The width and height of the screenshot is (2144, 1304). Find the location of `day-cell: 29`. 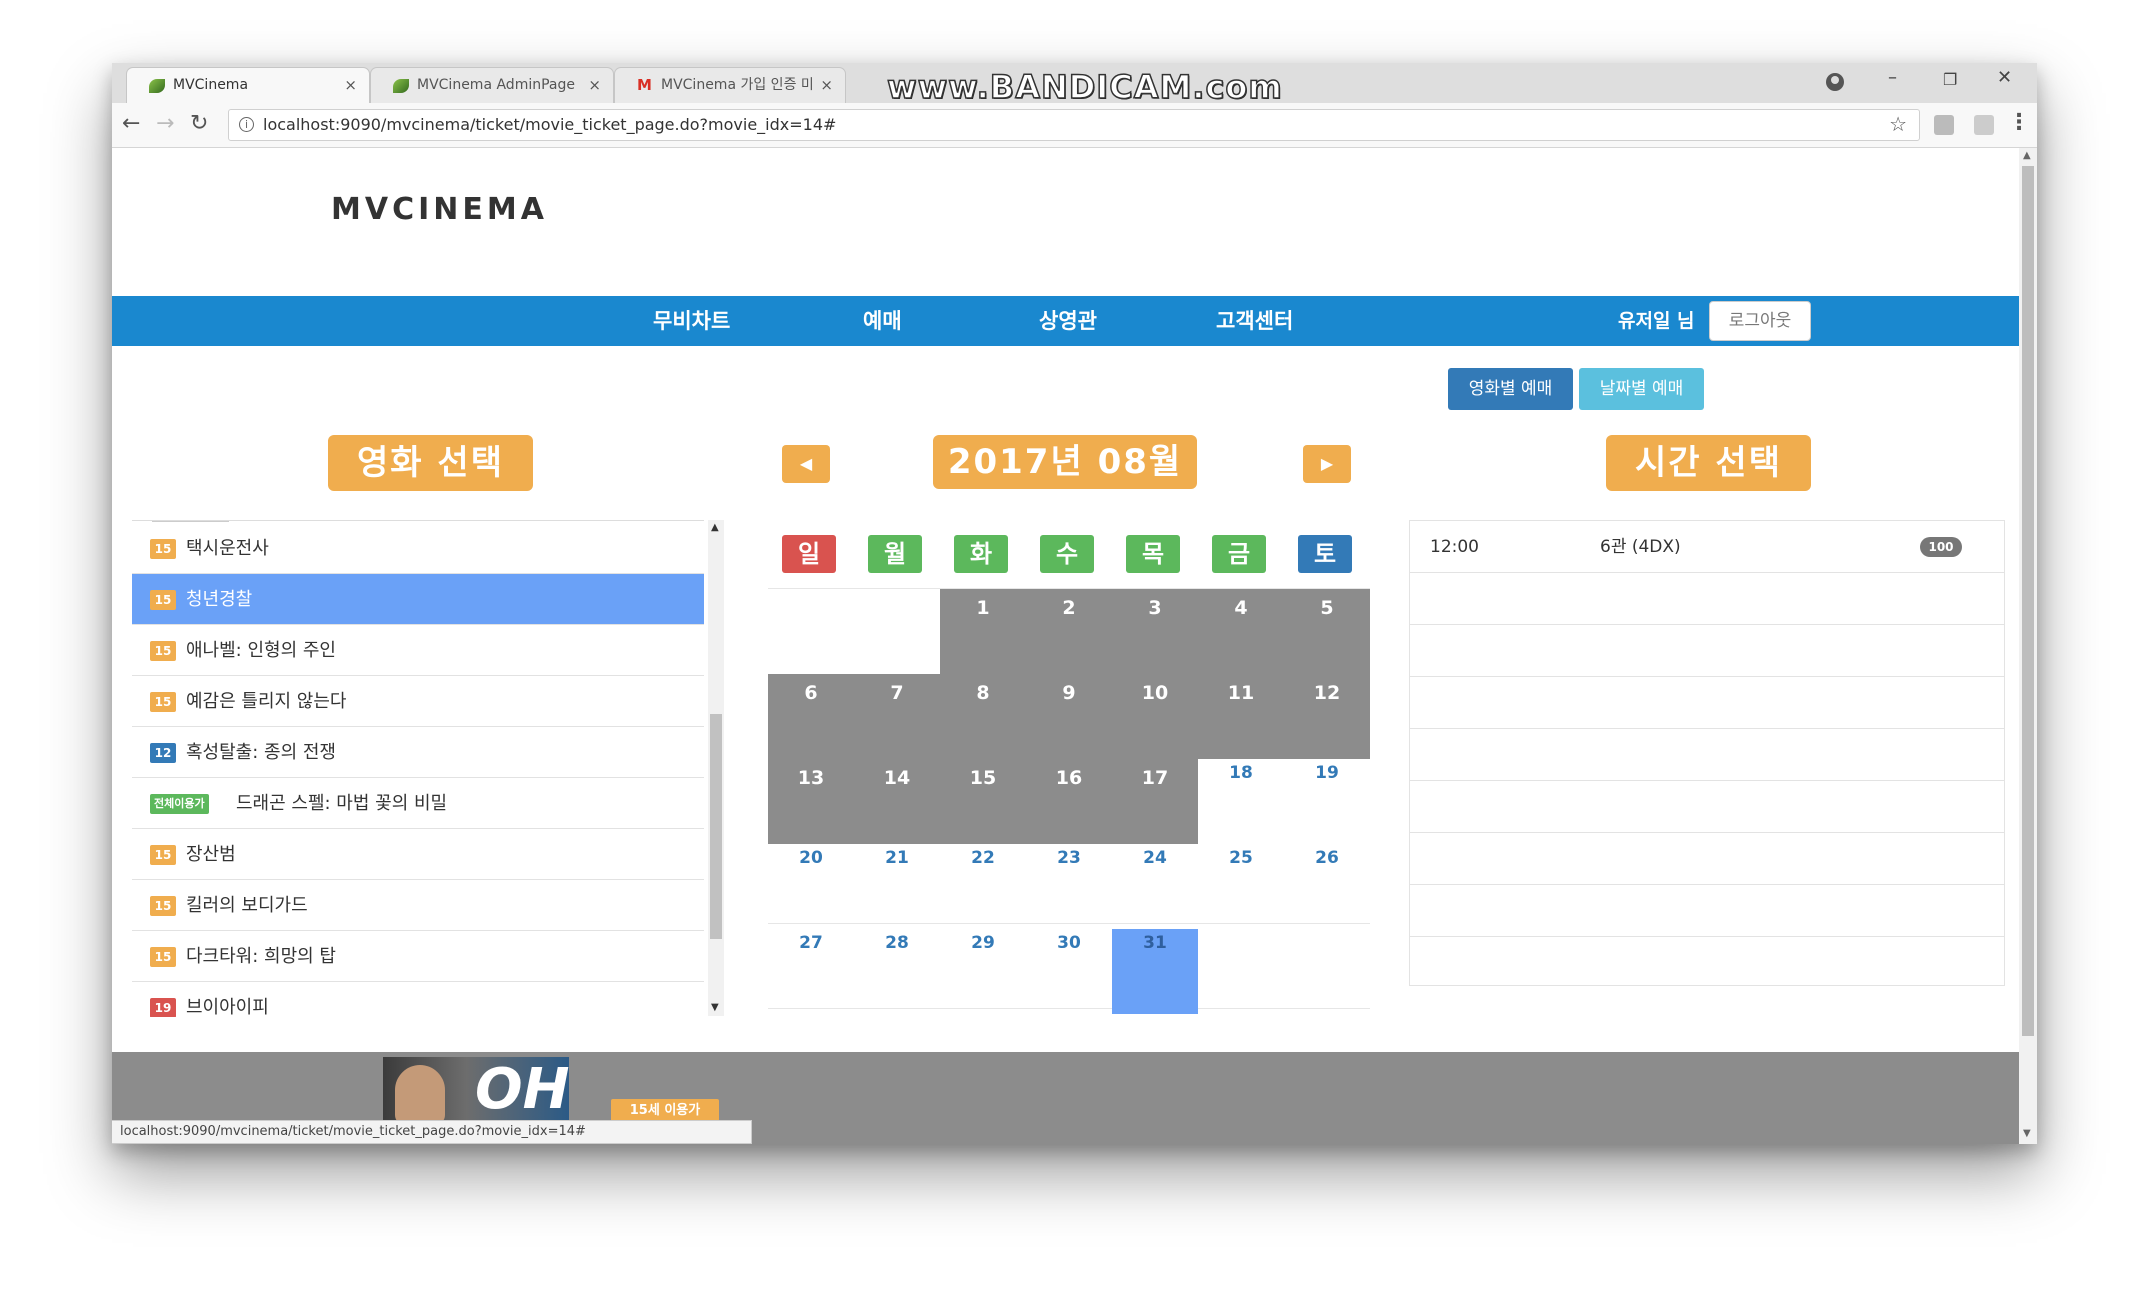

day-cell: 29 is located at coordinates (983, 971).